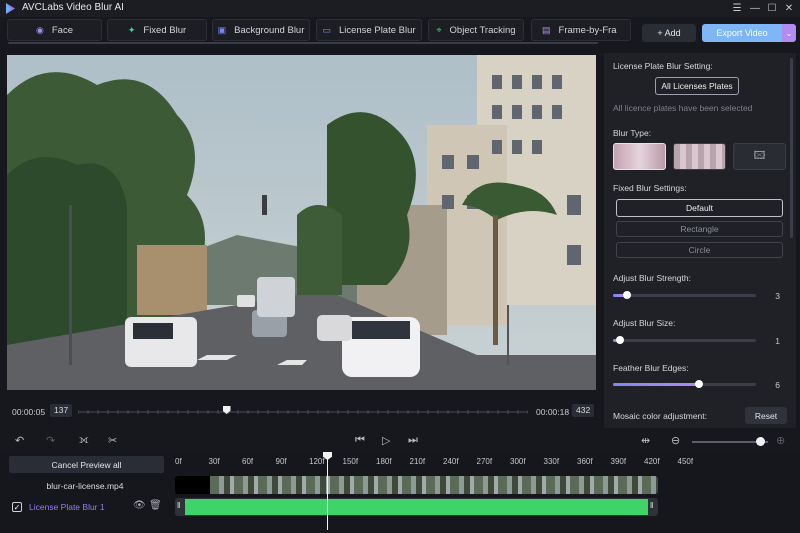 This screenshot has height=533, width=800. Describe the element at coordinates (777, 385) in the screenshot. I see `feather-edges-value: 6` at that location.